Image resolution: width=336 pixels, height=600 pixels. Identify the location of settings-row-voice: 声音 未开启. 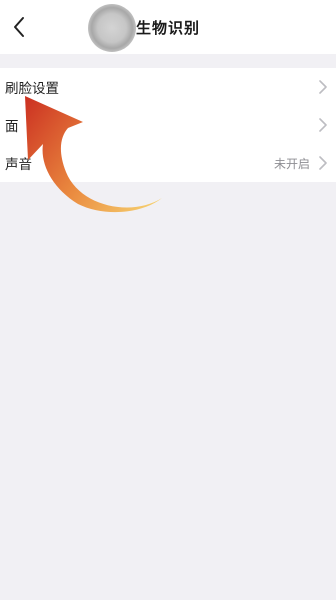
(168, 163).